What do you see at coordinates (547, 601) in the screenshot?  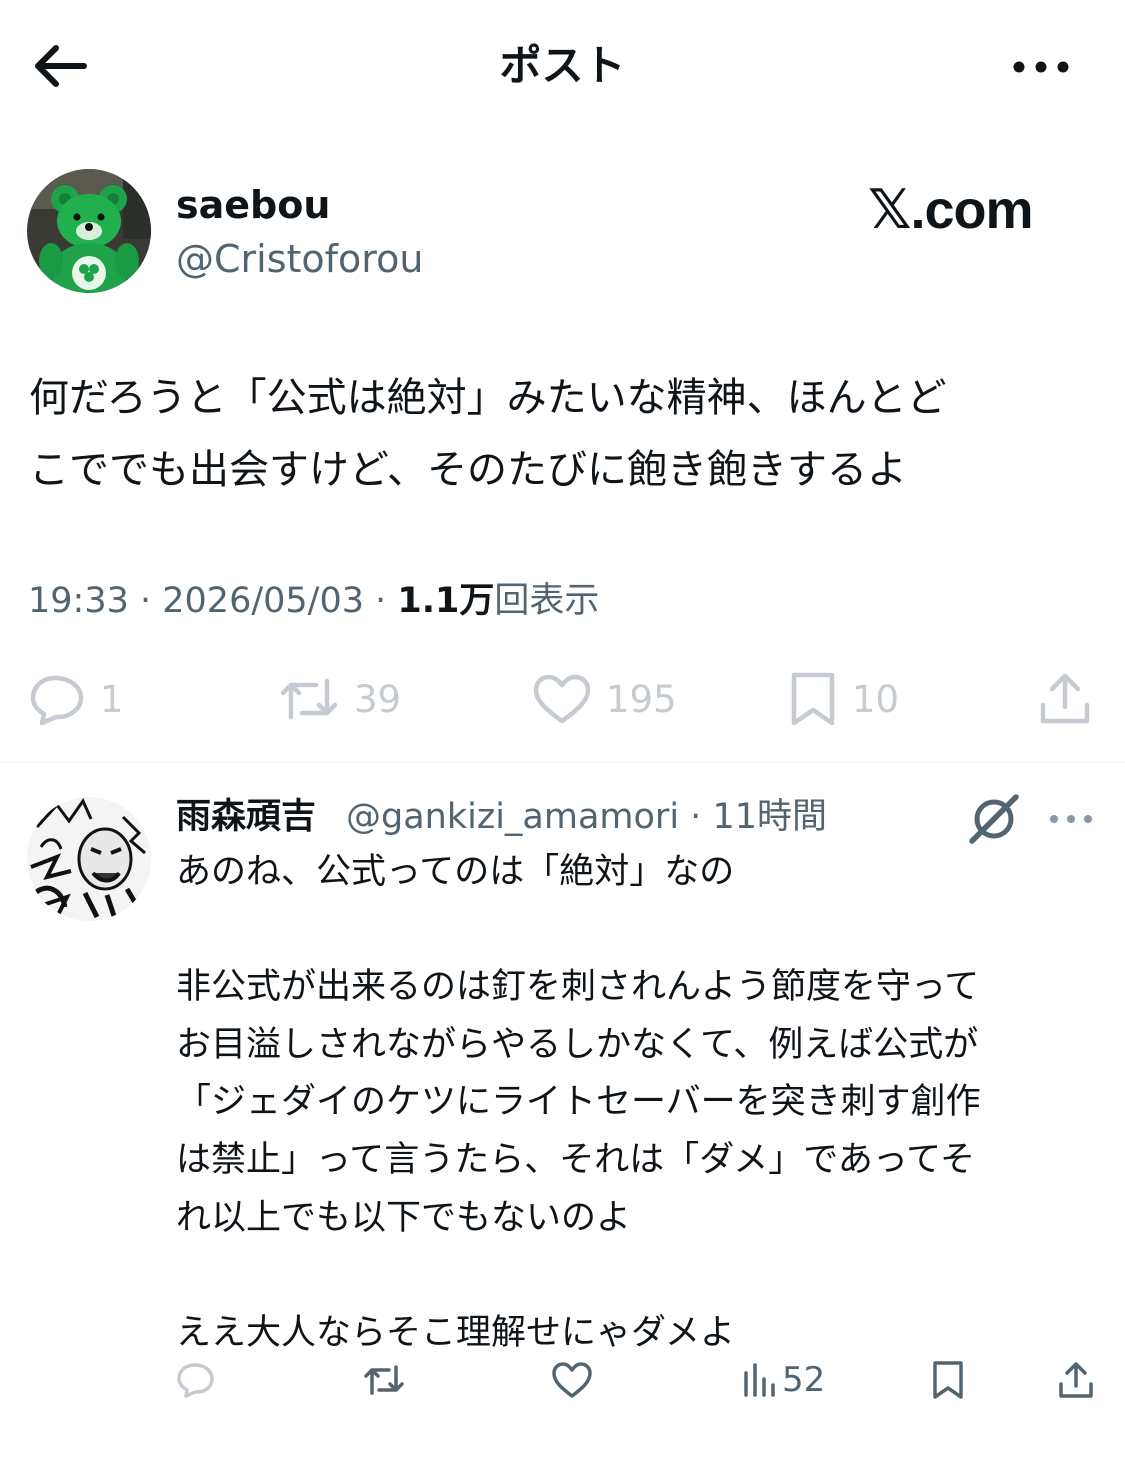 I see `views-label: 回表示` at bounding box center [547, 601].